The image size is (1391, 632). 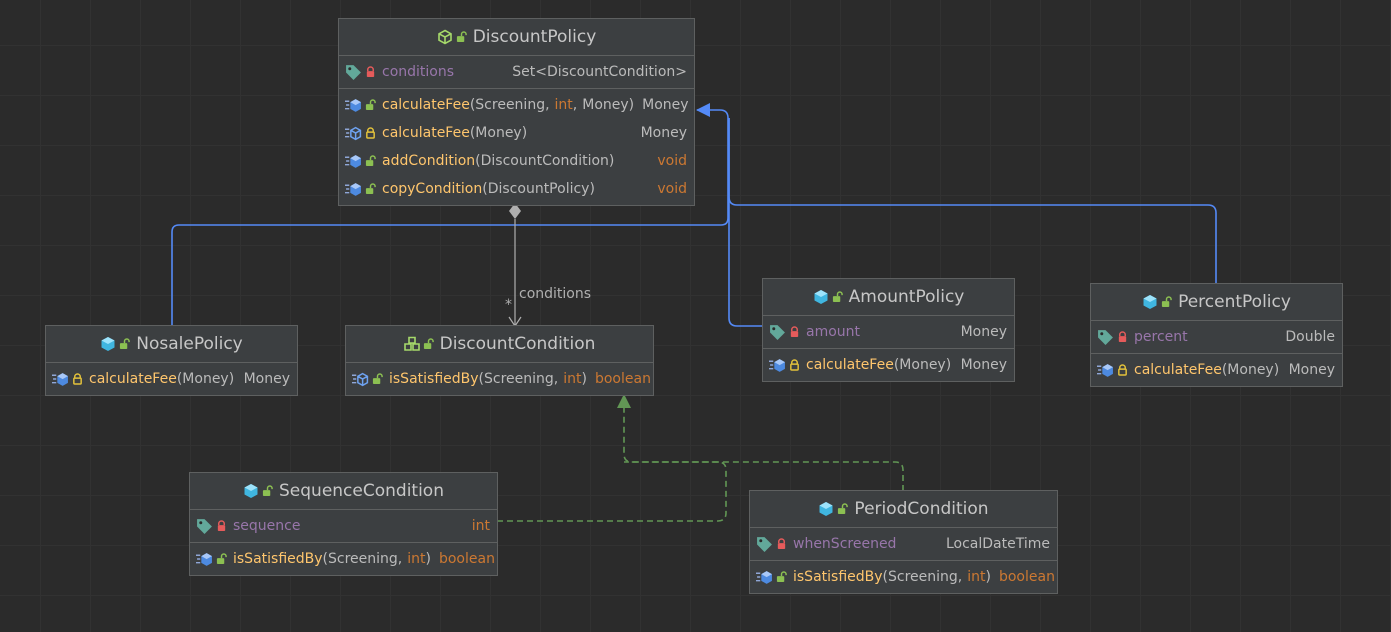 What do you see at coordinates (353, 133) in the screenshot?
I see `abstract-method-icon` at bounding box center [353, 133].